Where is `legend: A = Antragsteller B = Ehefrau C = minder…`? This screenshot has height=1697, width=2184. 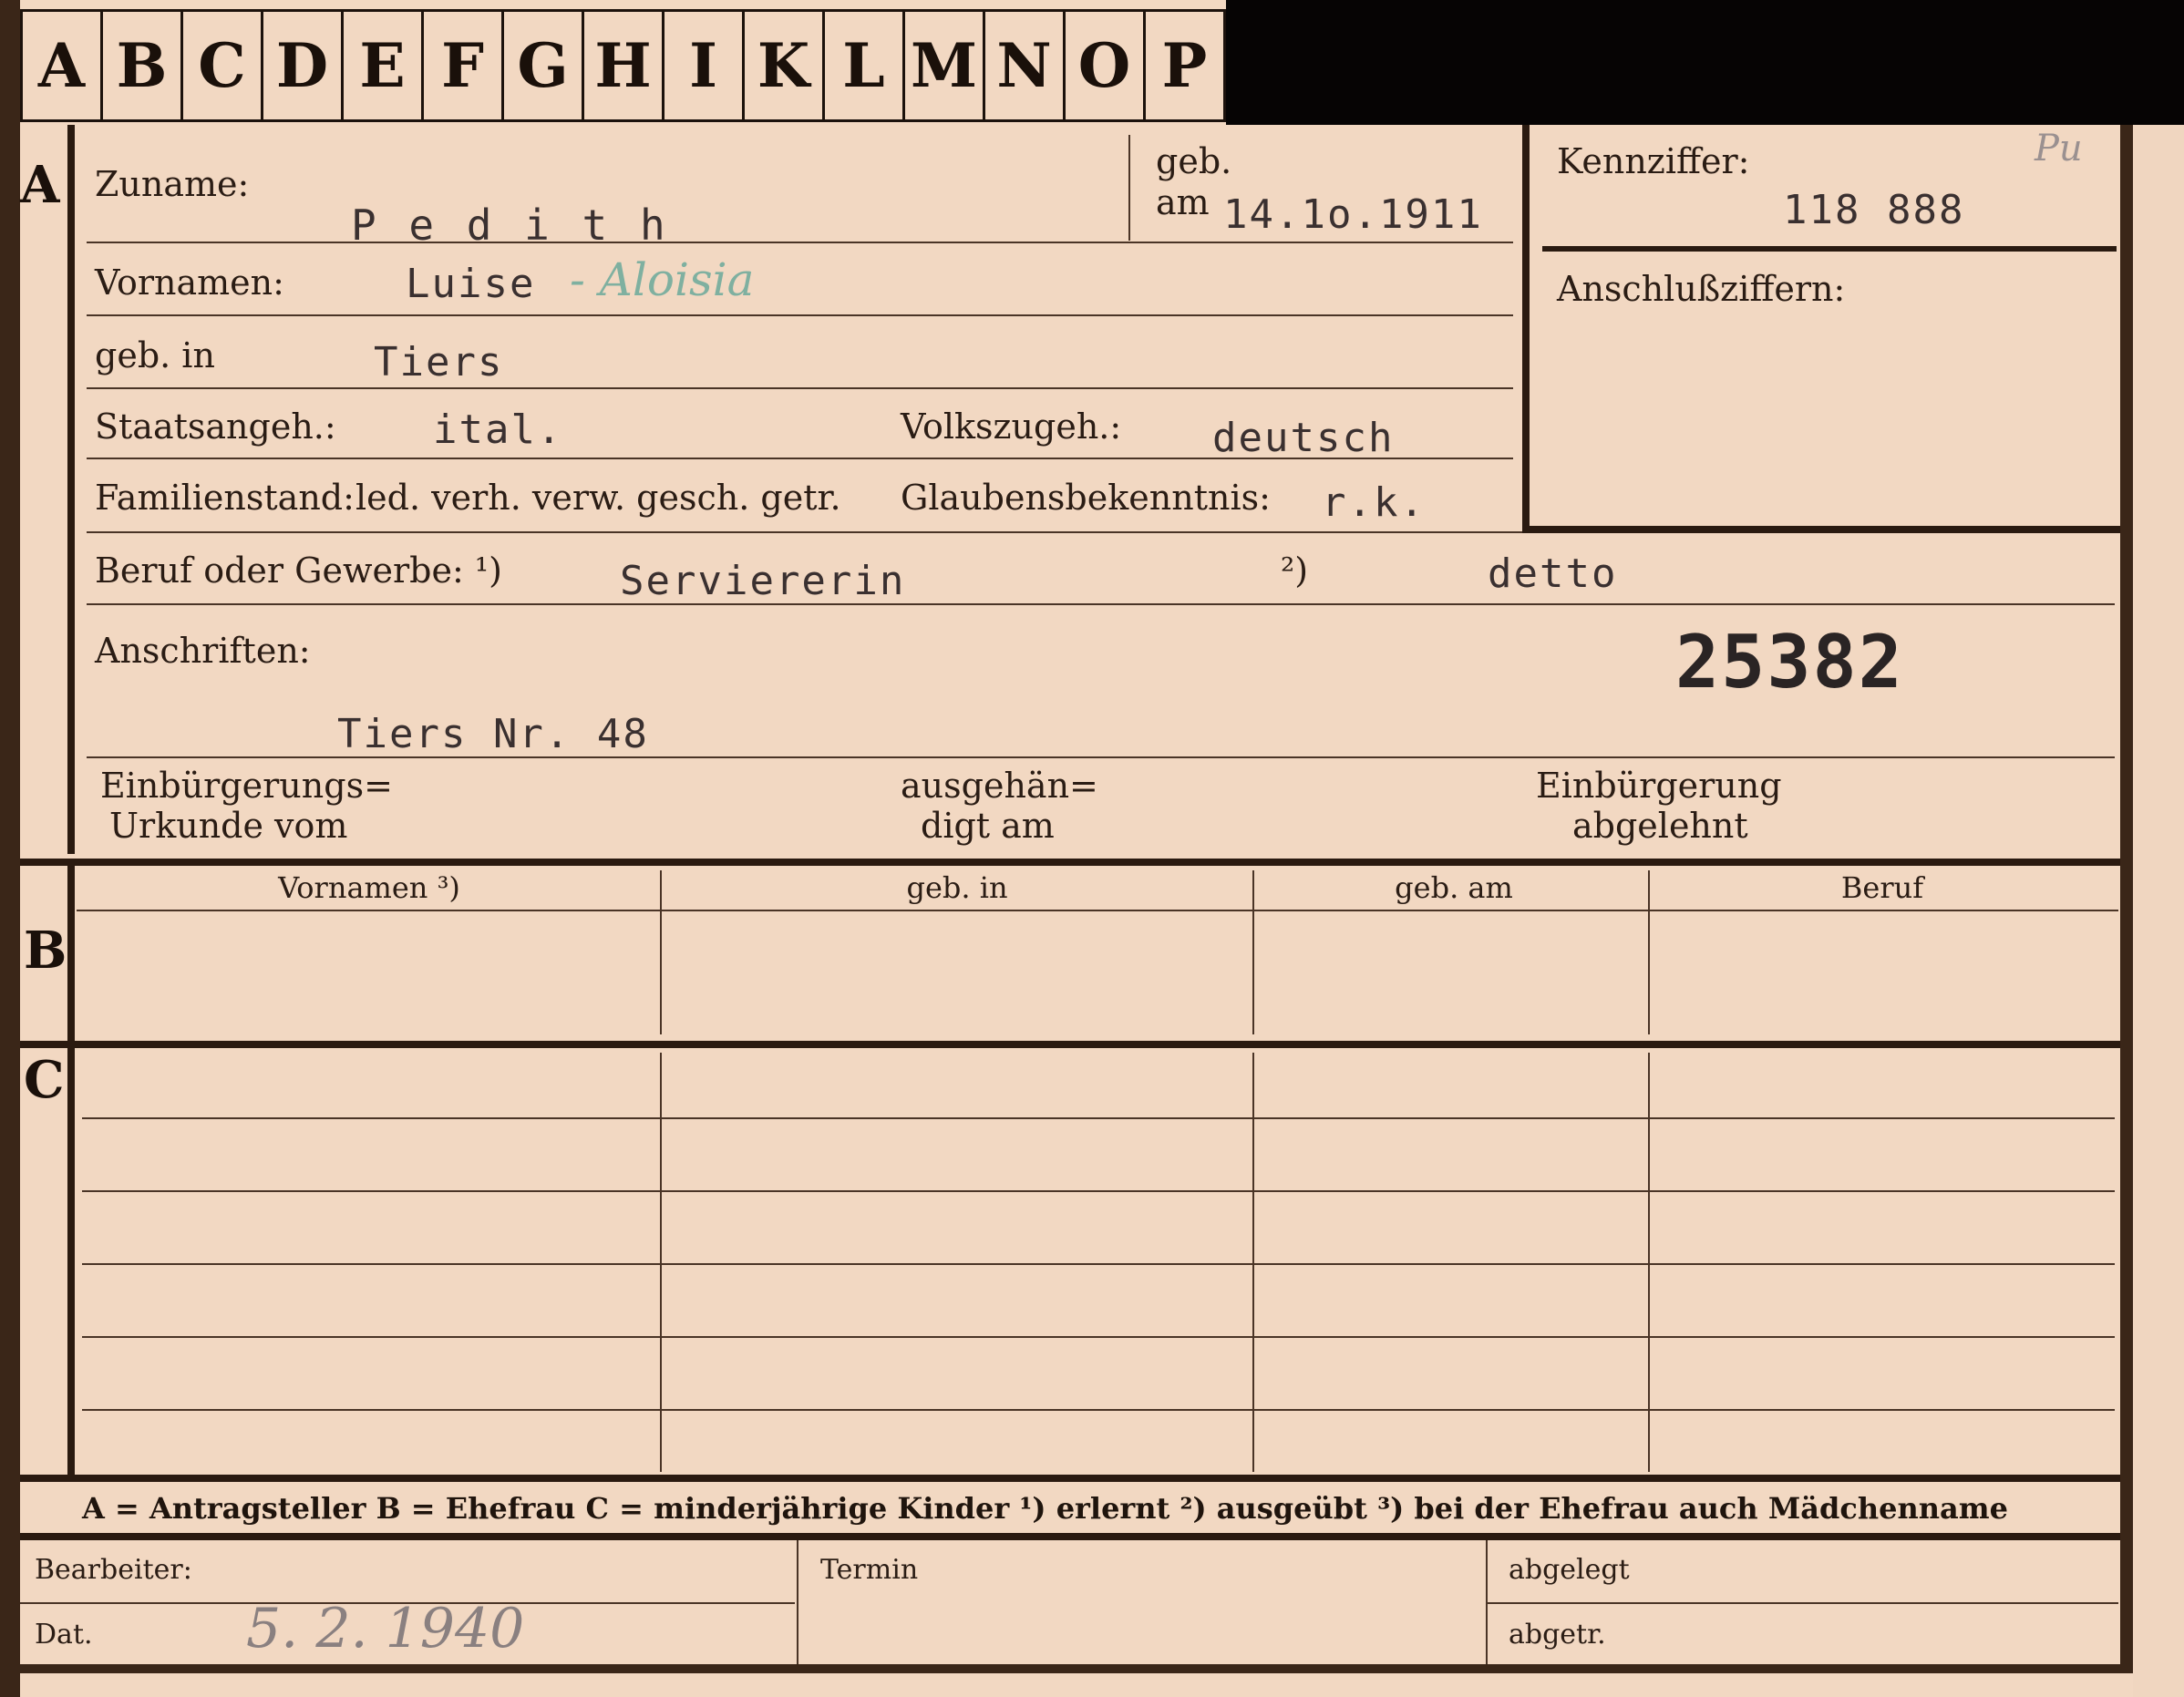
legend: A = Antragsteller B = Ehefrau C = minder… is located at coordinates (1045, 1508).